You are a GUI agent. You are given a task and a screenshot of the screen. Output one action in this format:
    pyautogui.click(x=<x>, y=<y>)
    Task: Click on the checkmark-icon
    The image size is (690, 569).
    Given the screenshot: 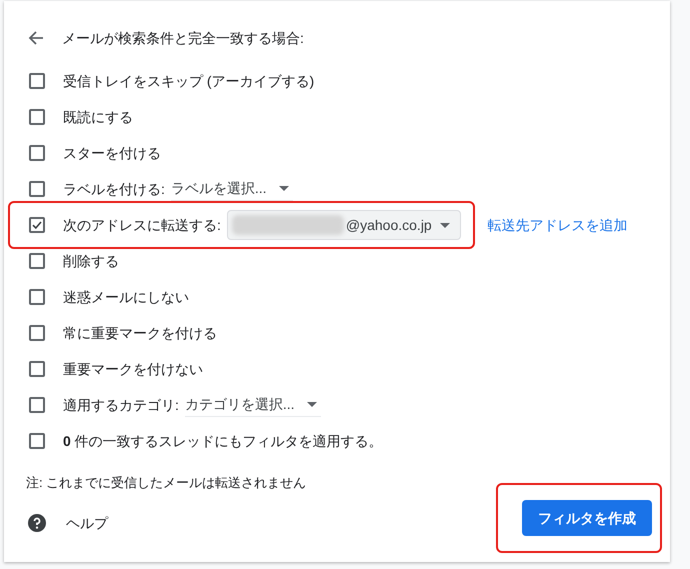 What is the action you would take?
    pyautogui.click(x=37, y=225)
    